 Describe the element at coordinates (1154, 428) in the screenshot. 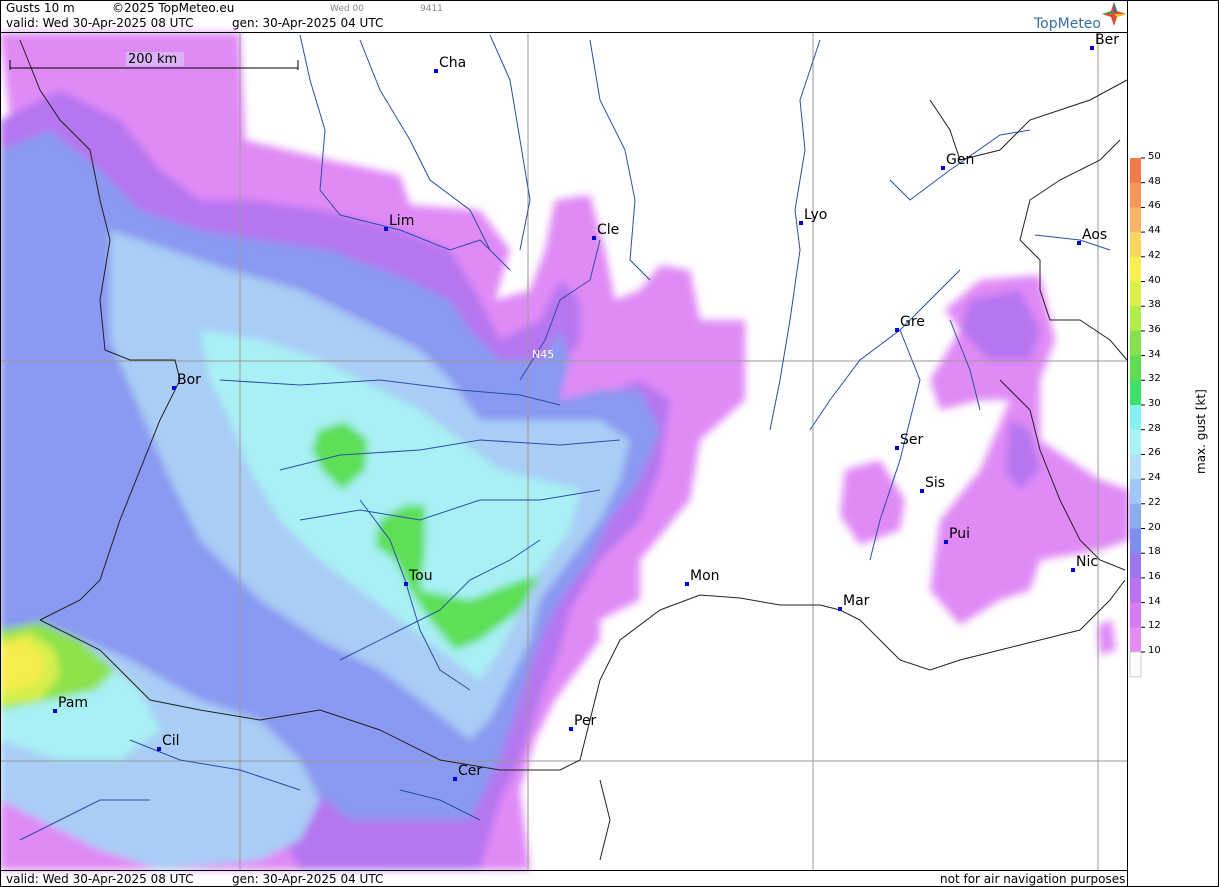

I see `legend-label: 28` at that location.